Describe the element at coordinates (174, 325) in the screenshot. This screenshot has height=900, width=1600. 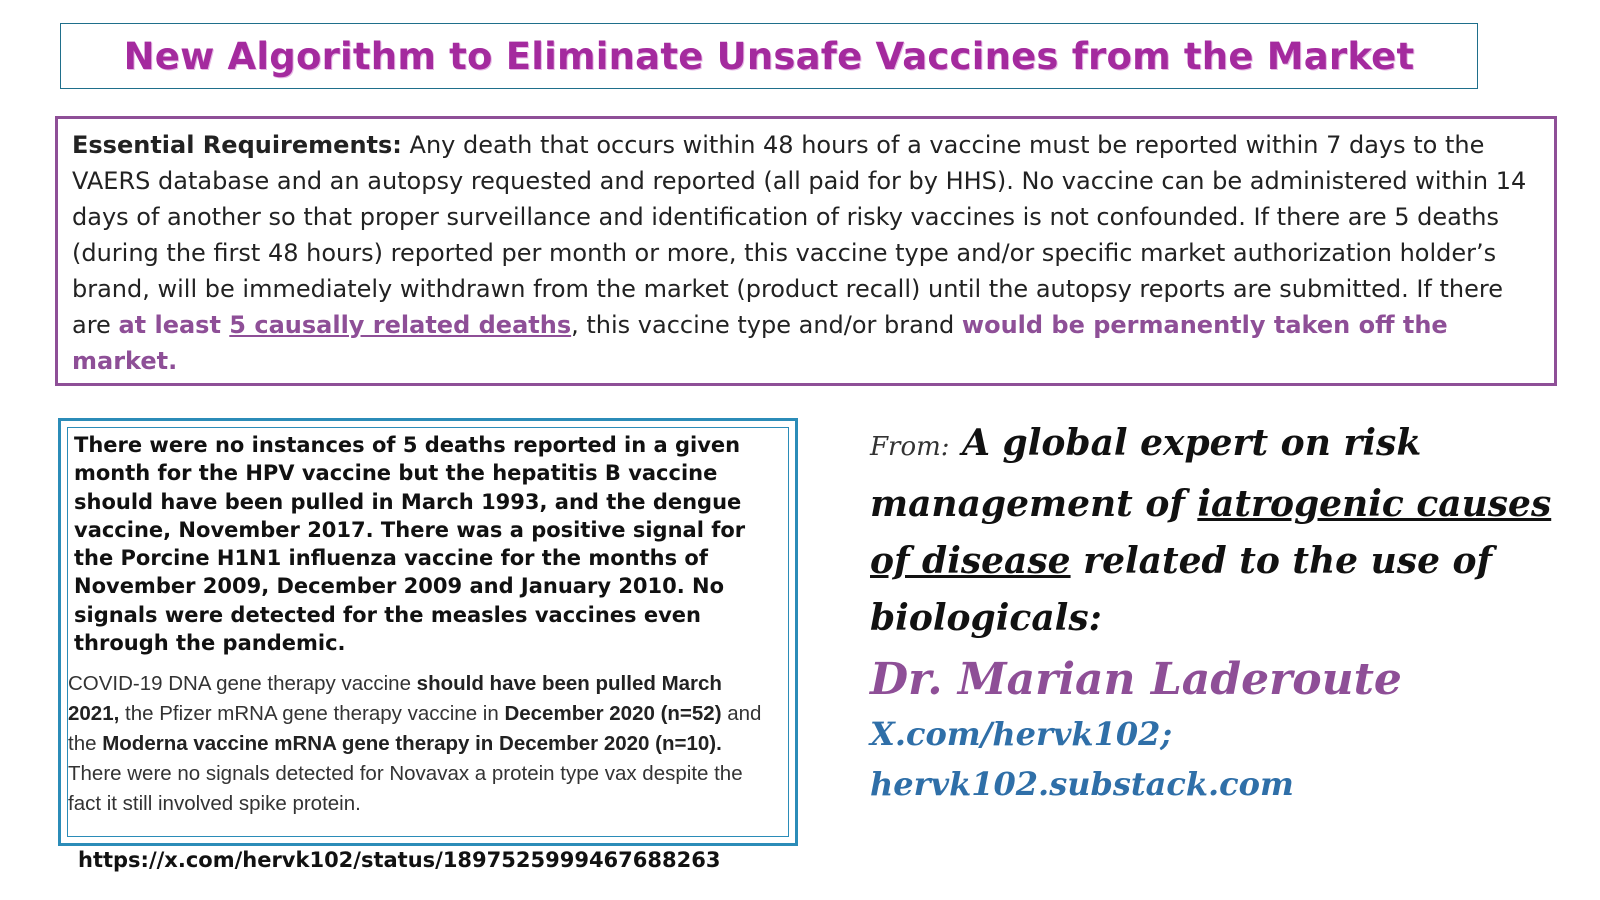
I see `requirements-highlight-prefix: at least` at that location.